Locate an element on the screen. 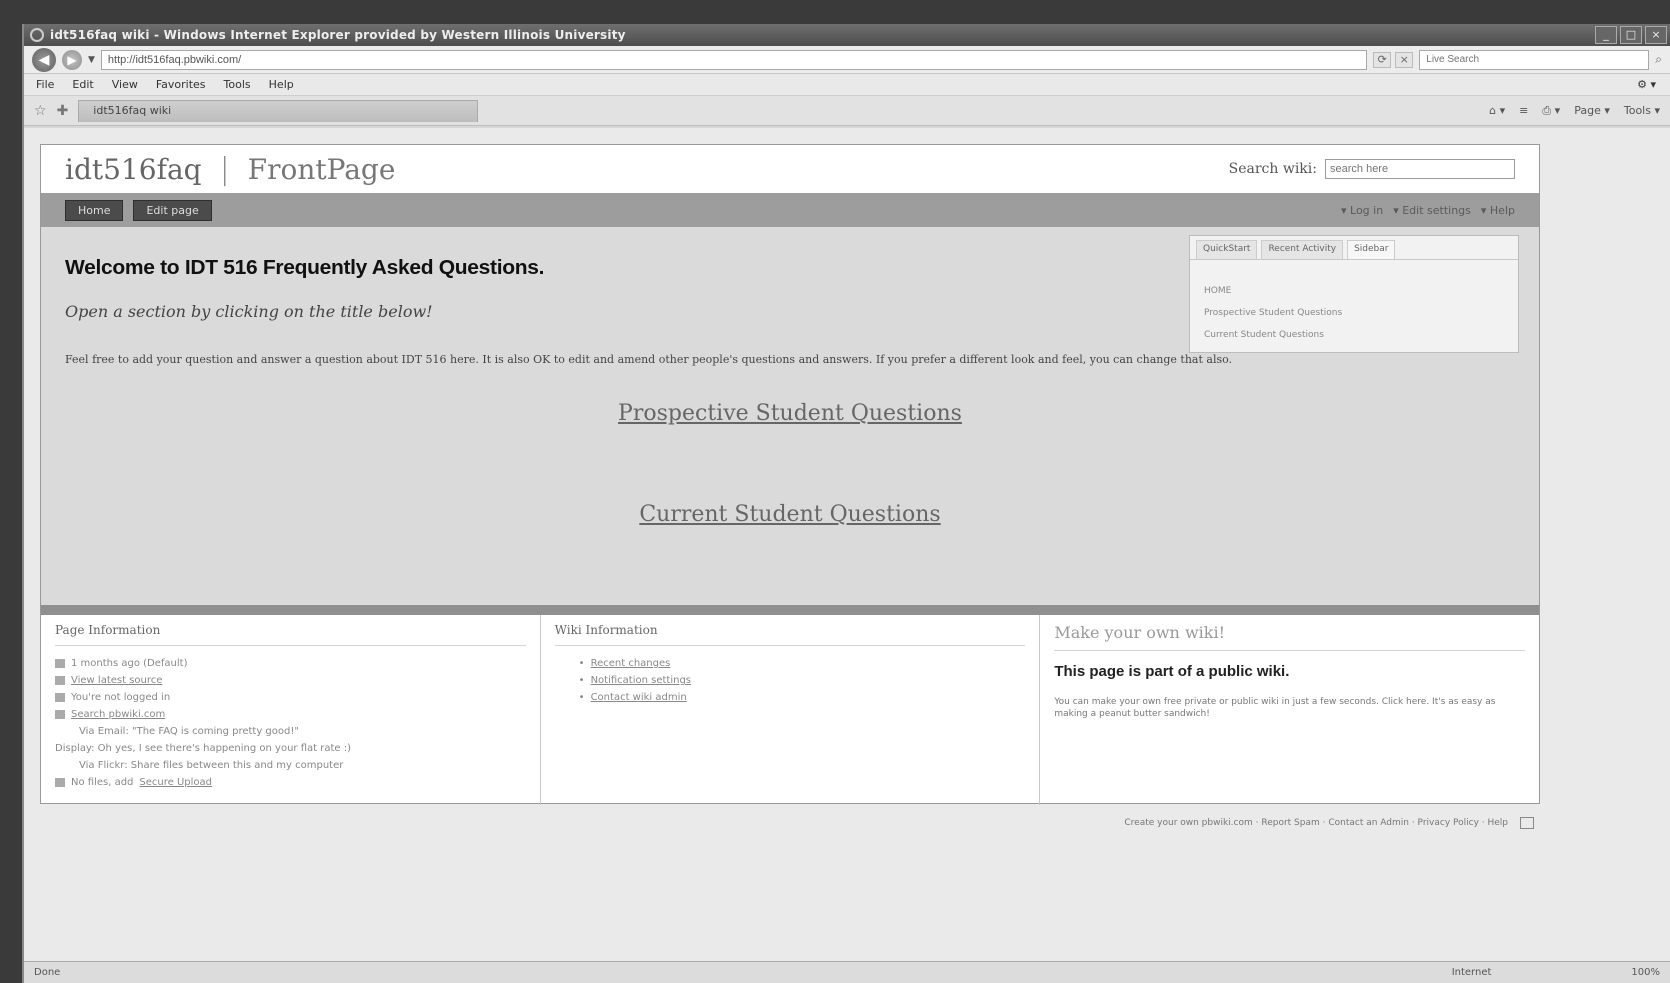  tools-menu: Tools ▾ is located at coordinates (1642, 111).